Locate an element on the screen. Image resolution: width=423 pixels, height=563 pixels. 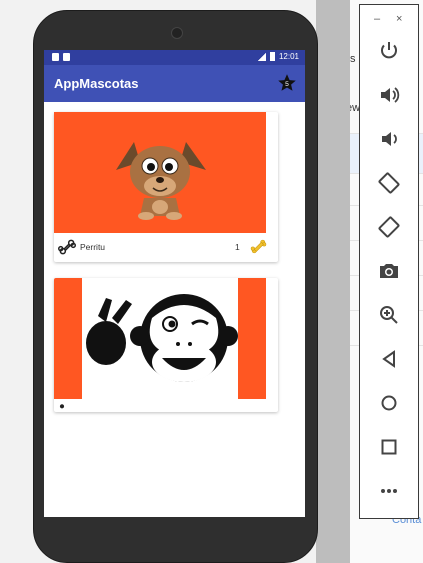
app-toolbar: AppMascotas 5 is located at coordinates (174, 83).